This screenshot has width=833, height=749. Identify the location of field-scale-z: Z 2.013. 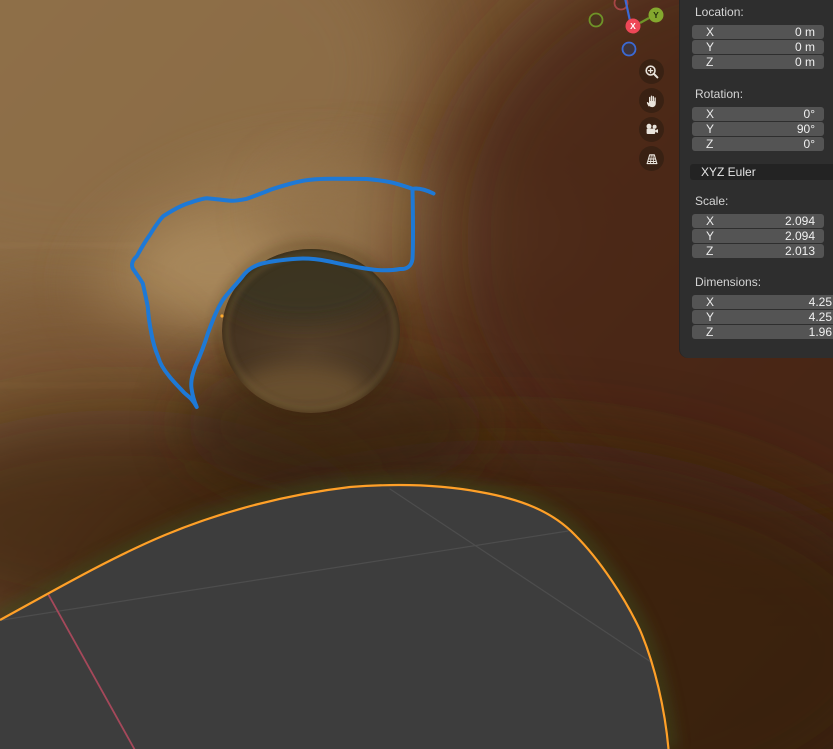
(758, 251).